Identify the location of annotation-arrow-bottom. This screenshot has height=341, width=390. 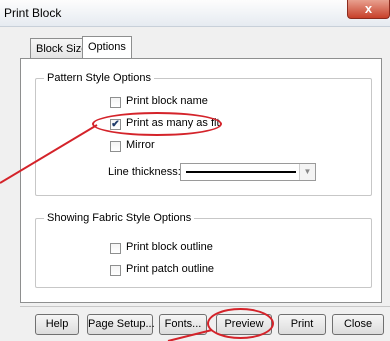
(190, 335).